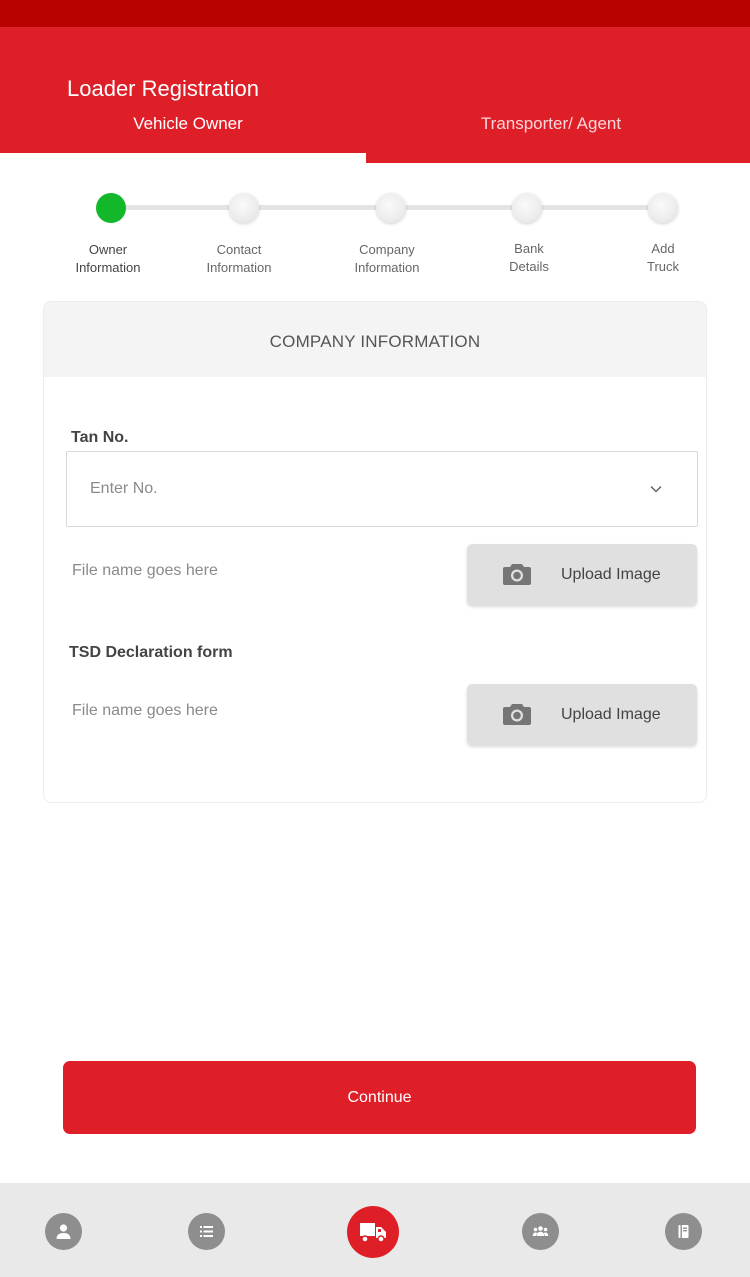 This screenshot has height=1277, width=750. I want to click on tan-file-name: File name goes here, so click(145, 570).